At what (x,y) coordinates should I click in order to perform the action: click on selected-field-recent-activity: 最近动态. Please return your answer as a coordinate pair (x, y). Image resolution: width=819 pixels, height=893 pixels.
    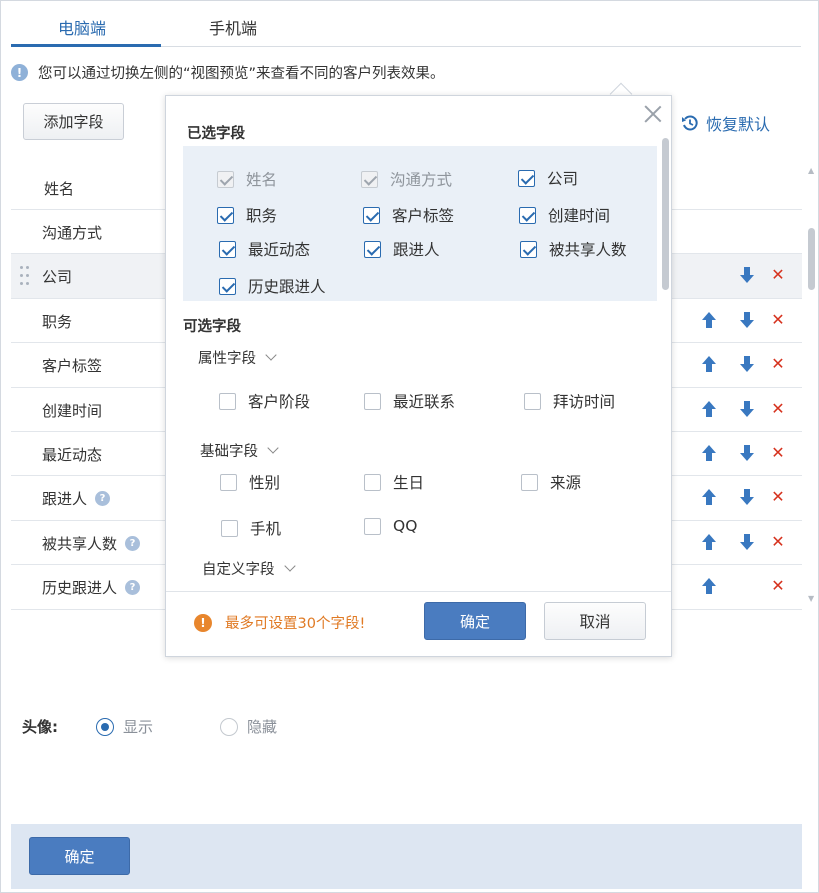
    Looking at the image, I should click on (264, 249).